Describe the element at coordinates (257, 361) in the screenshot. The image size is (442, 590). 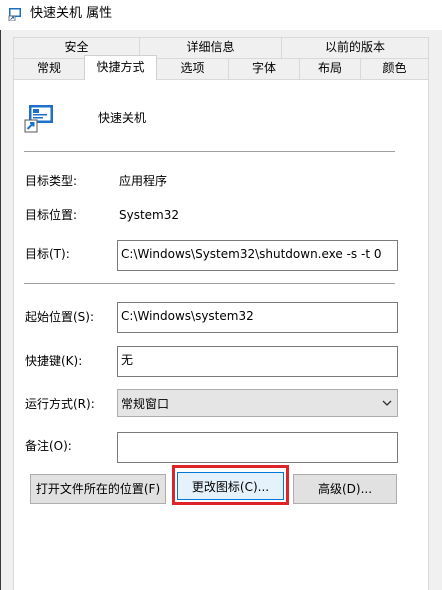
I see `hotkey-field: 无` at that location.